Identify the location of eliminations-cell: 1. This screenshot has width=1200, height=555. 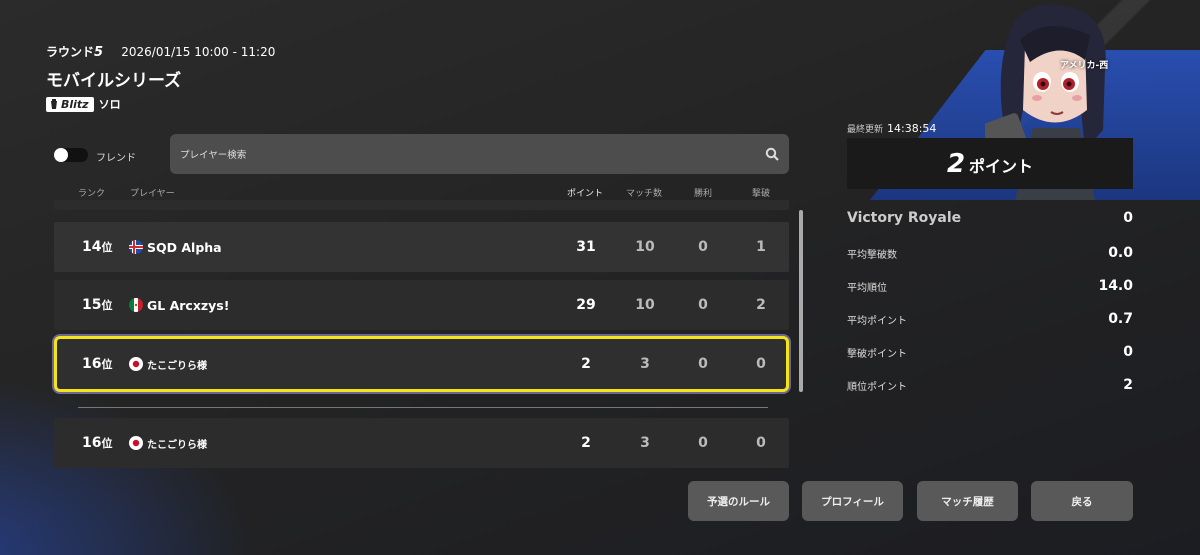
(761, 247).